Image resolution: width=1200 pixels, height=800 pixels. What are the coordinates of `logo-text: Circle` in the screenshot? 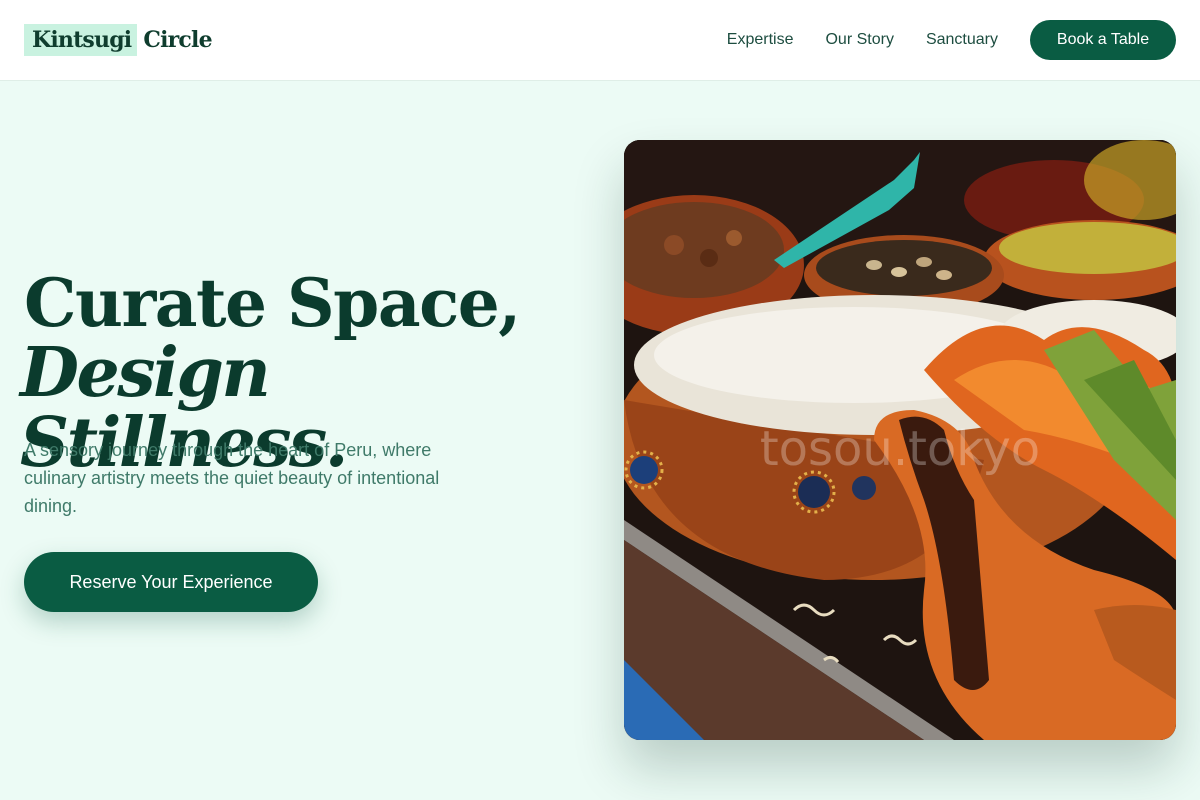 It's located at (177, 40).